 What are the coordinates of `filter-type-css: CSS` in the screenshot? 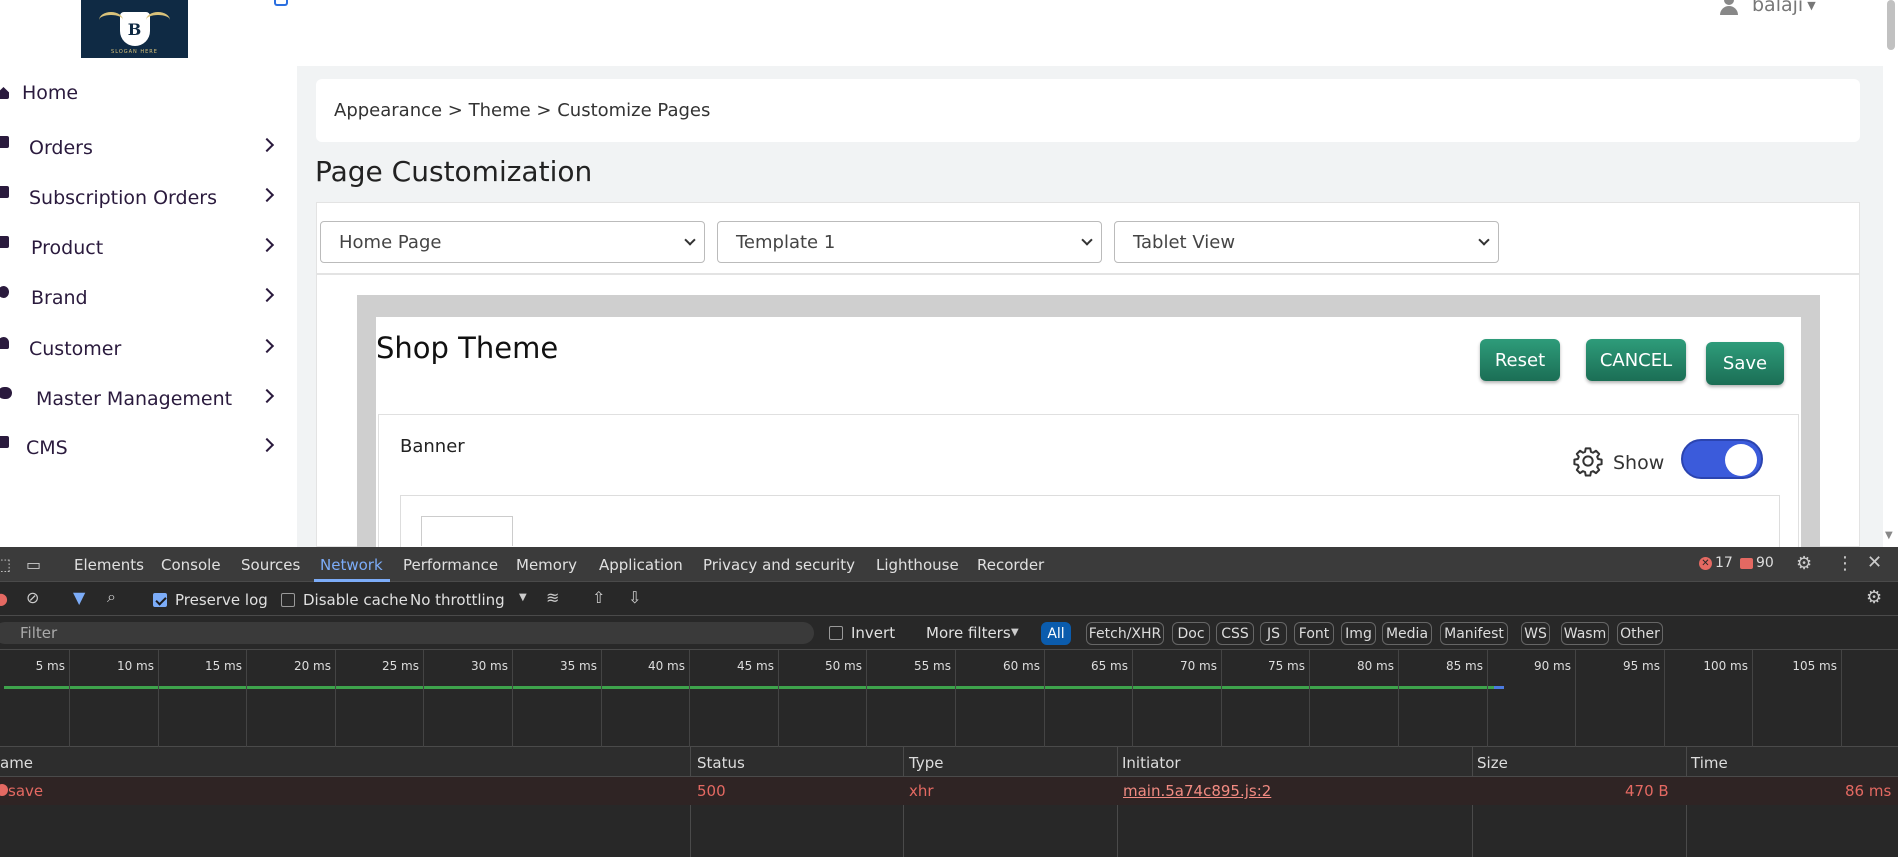 It's located at (1235, 633).